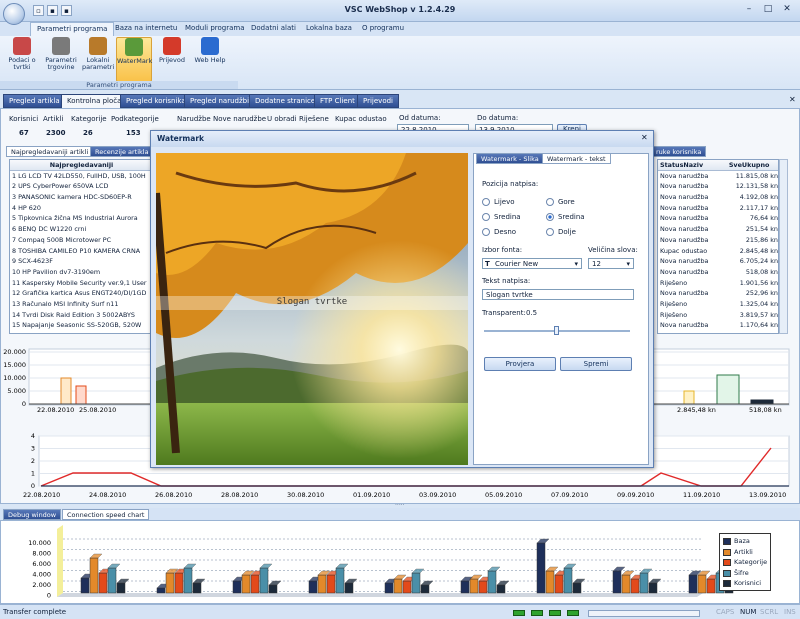 The image size is (800, 619). What do you see at coordinates (383, 28) in the screenshot?
I see `menu-item-5: O programu` at bounding box center [383, 28].